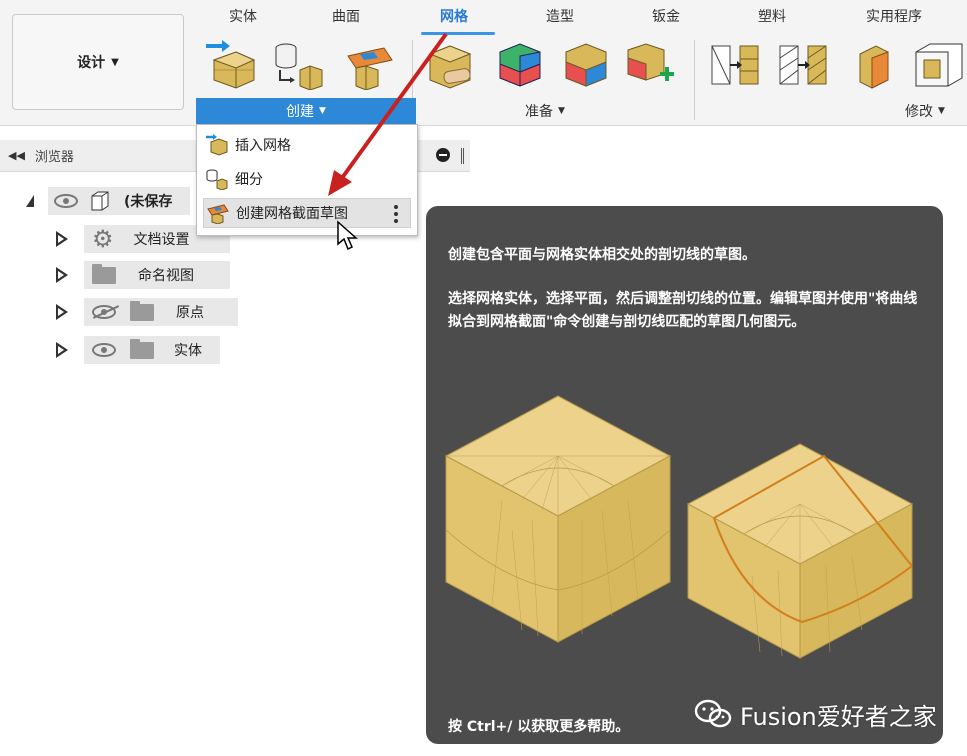 Image resolution: width=967 pixels, height=756 pixels. Describe the element at coordinates (713, 713) in the screenshot. I see `wechat-icon` at that location.